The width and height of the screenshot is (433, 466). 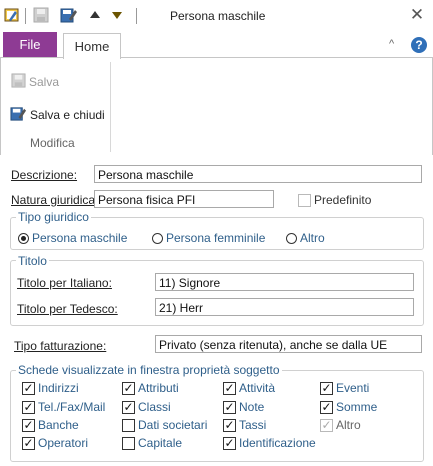 What do you see at coordinates (67, 115) in the screenshot?
I see `save-close-label: Salva e chiudi` at bounding box center [67, 115].